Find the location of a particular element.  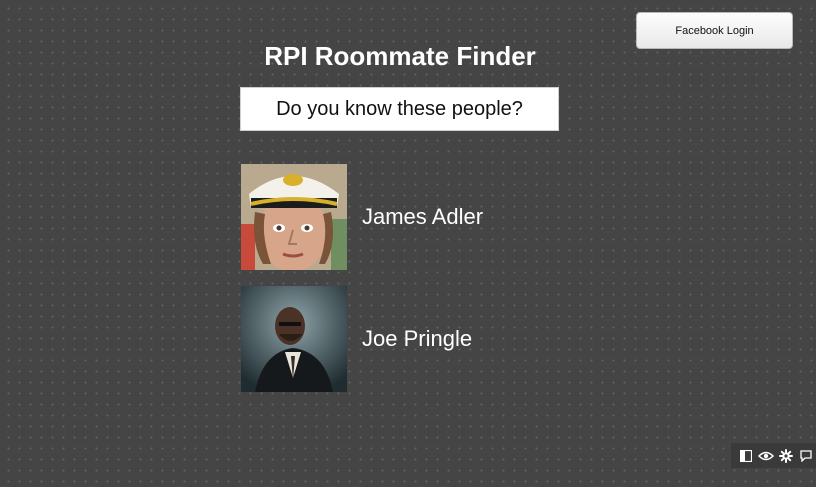

person-name: James Adler is located at coordinates (422, 217).